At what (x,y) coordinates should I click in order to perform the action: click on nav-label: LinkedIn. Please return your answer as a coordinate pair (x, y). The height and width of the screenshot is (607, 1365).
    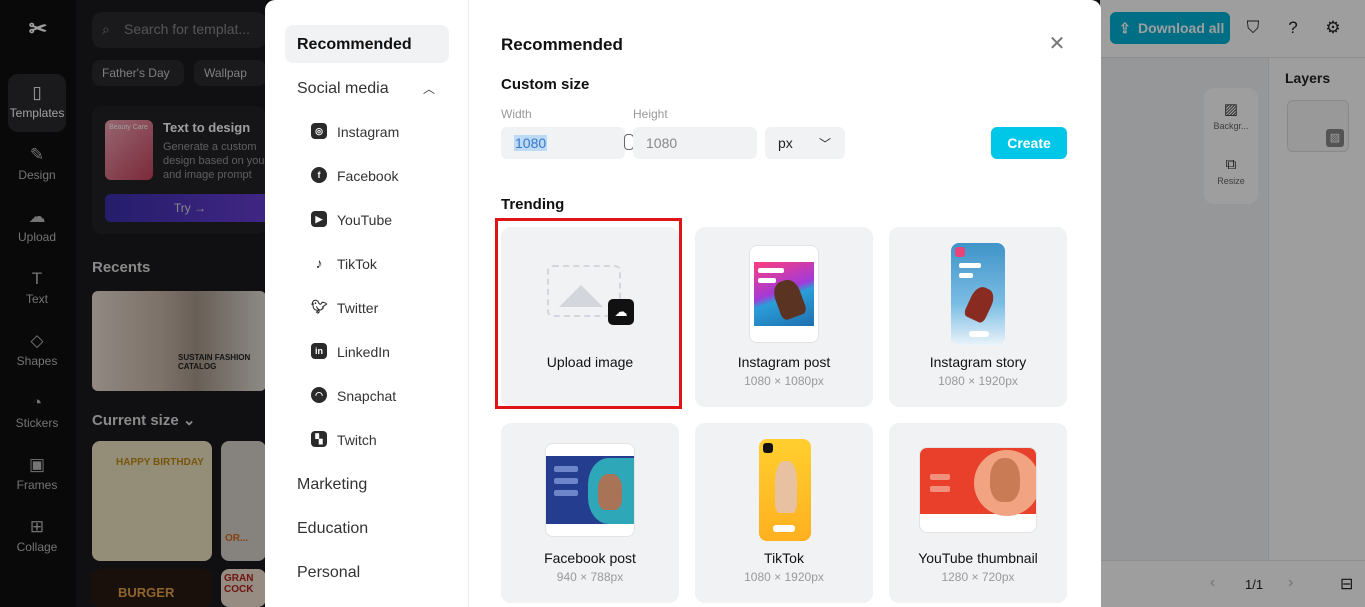
    Looking at the image, I should click on (363, 352).